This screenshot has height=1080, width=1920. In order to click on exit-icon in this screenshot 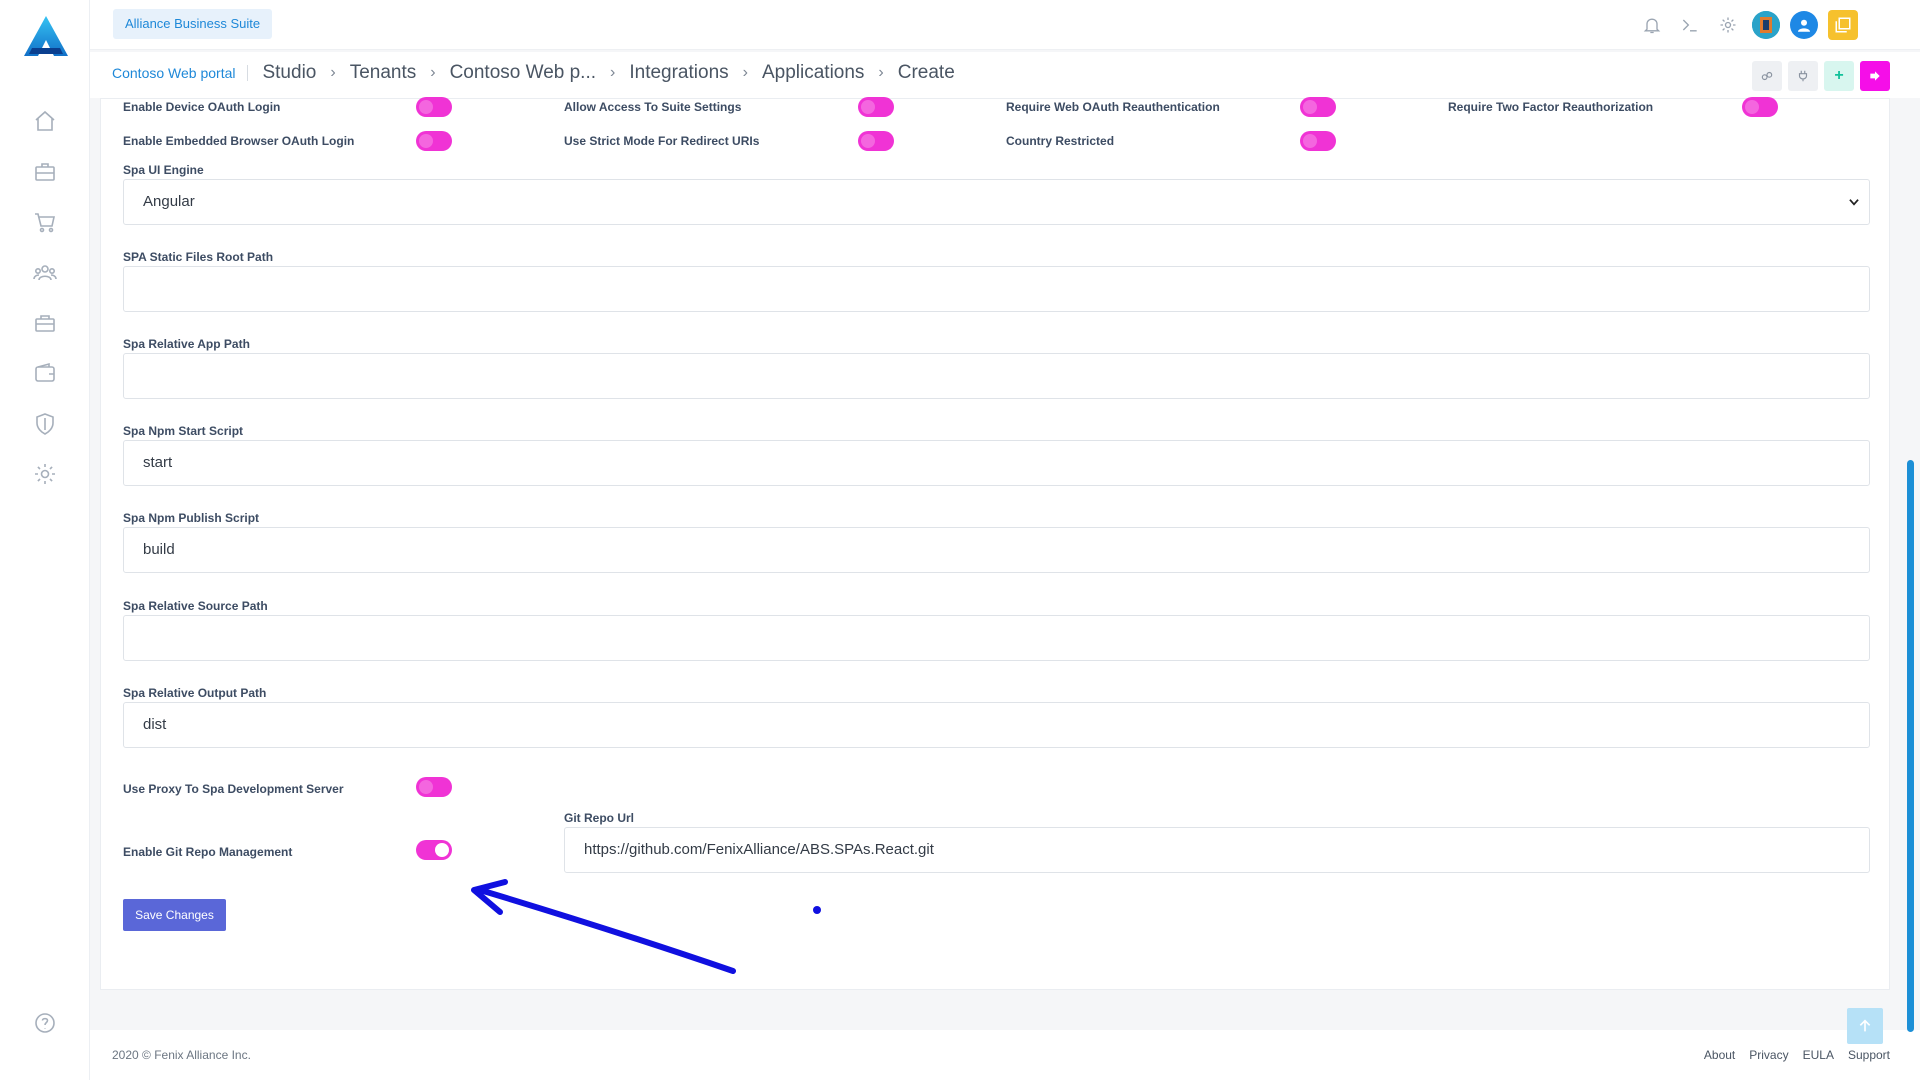, I will do `click(1875, 76)`.